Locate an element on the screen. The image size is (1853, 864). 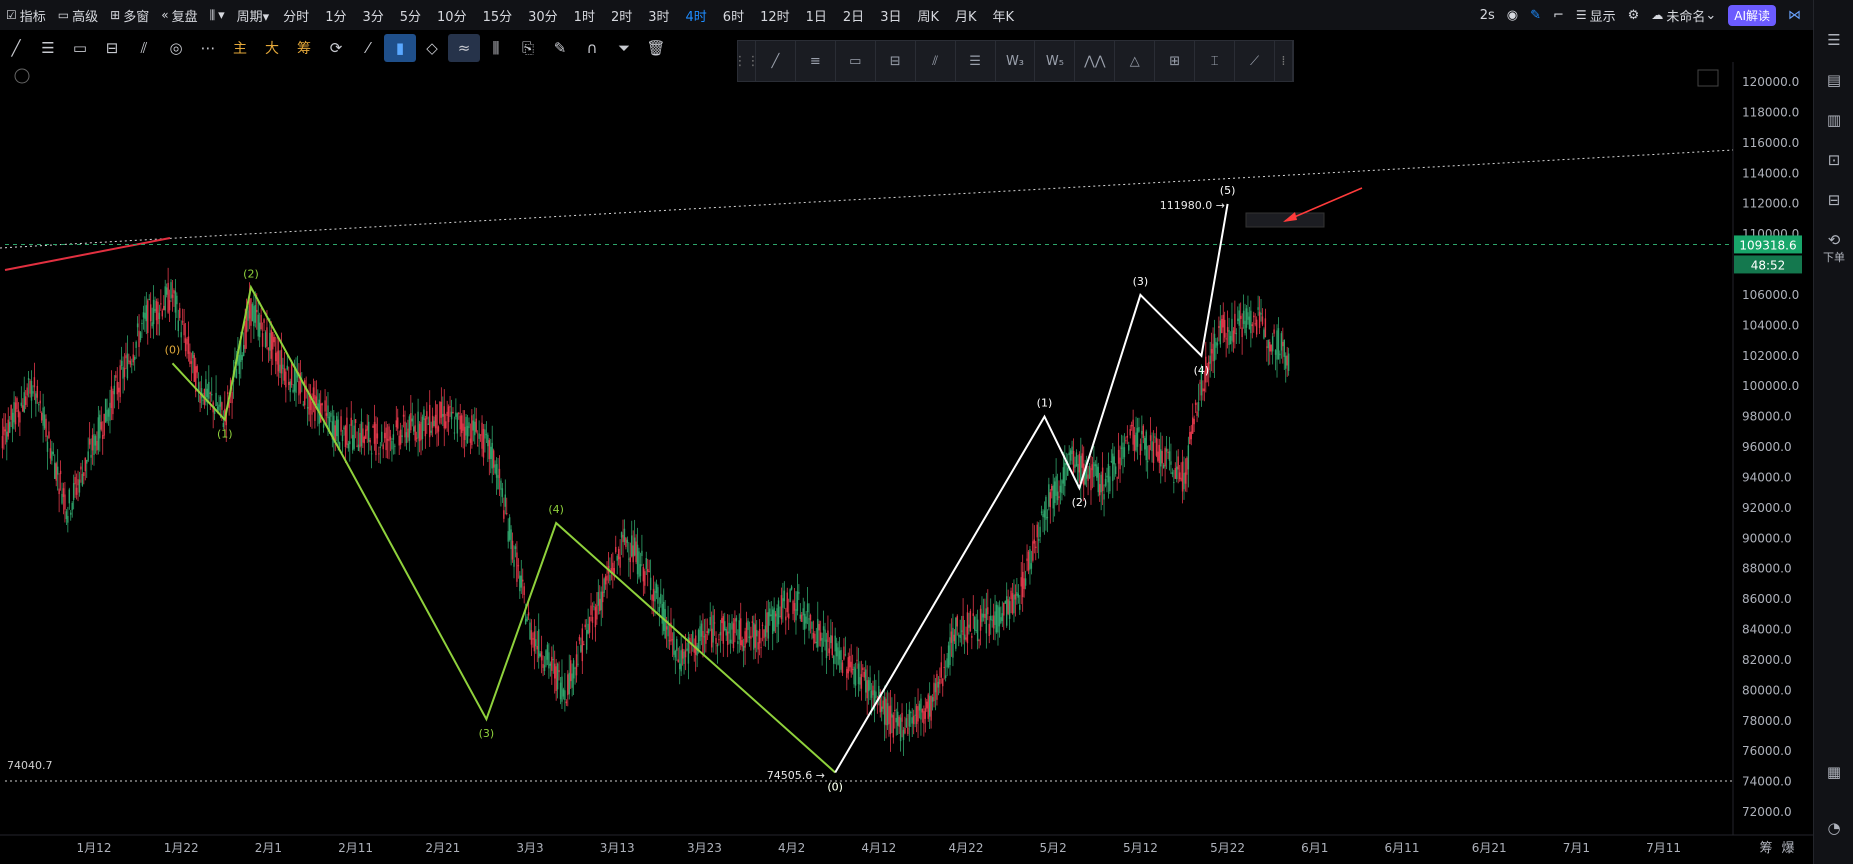
pattern-icon: ⋀⋀ is located at coordinates (1095, 61).